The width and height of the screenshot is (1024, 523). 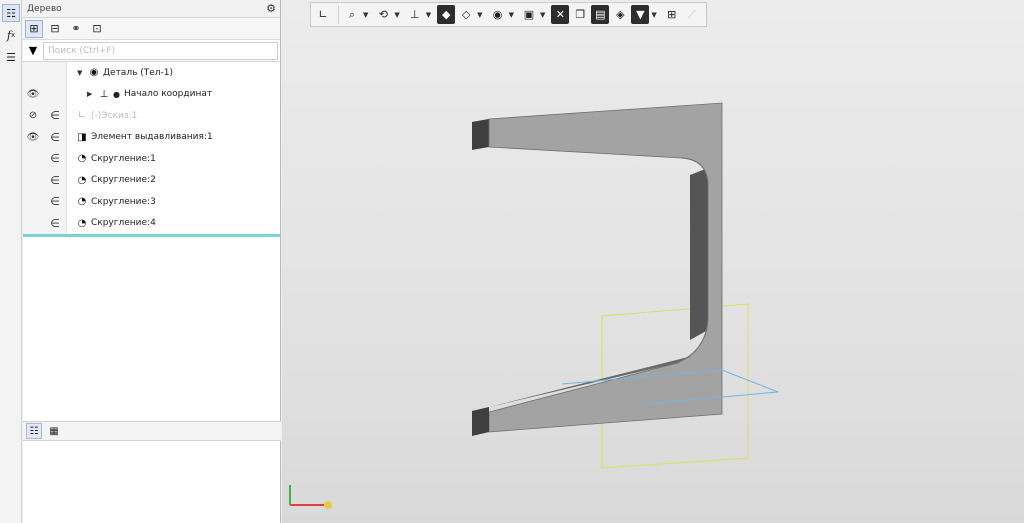 What do you see at coordinates (138, 72) in the screenshot?
I see `tree-root-label: Деталь (Тел-1)` at bounding box center [138, 72].